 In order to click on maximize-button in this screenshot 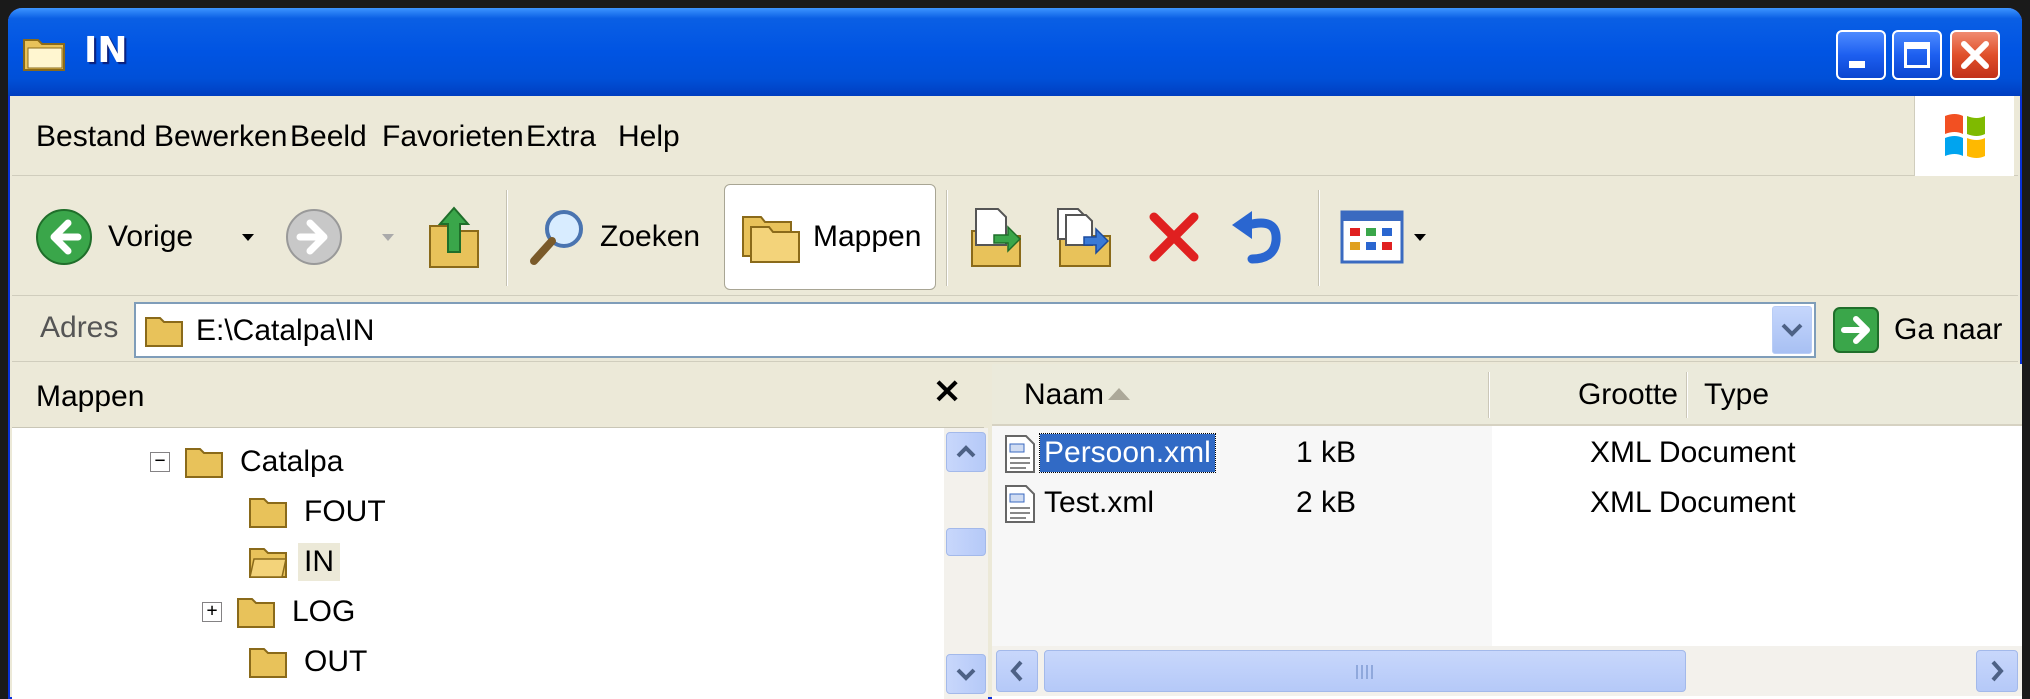, I will do `click(1917, 55)`.